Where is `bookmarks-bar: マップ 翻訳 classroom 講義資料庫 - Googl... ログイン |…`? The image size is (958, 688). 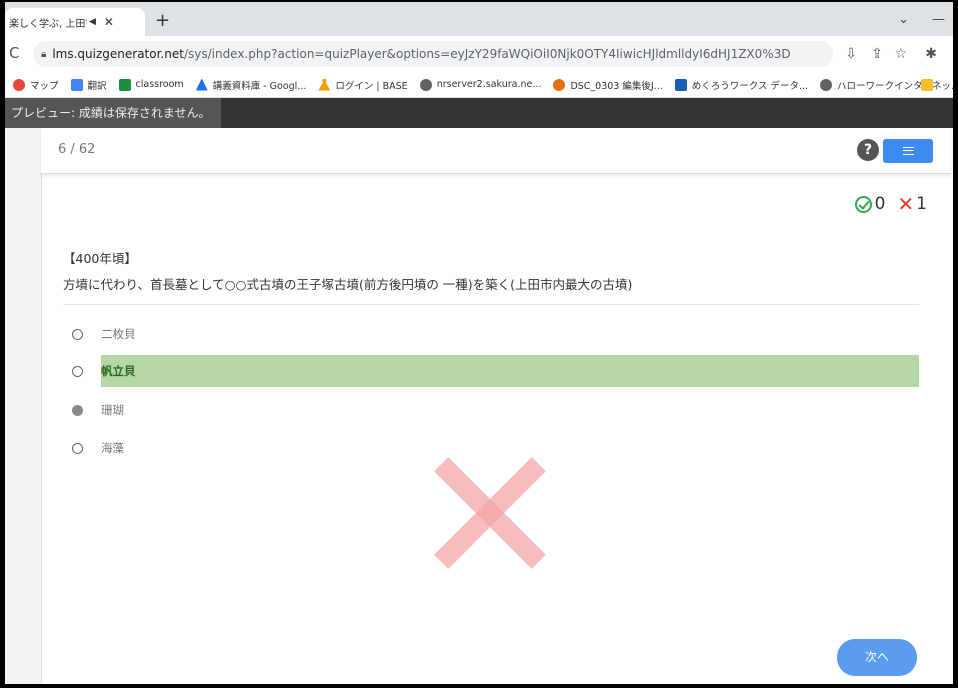
bookmarks-bar: マップ 翻訳 classroom 講義資料庫 - Googl... ログイン |… is located at coordinates (479, 85).